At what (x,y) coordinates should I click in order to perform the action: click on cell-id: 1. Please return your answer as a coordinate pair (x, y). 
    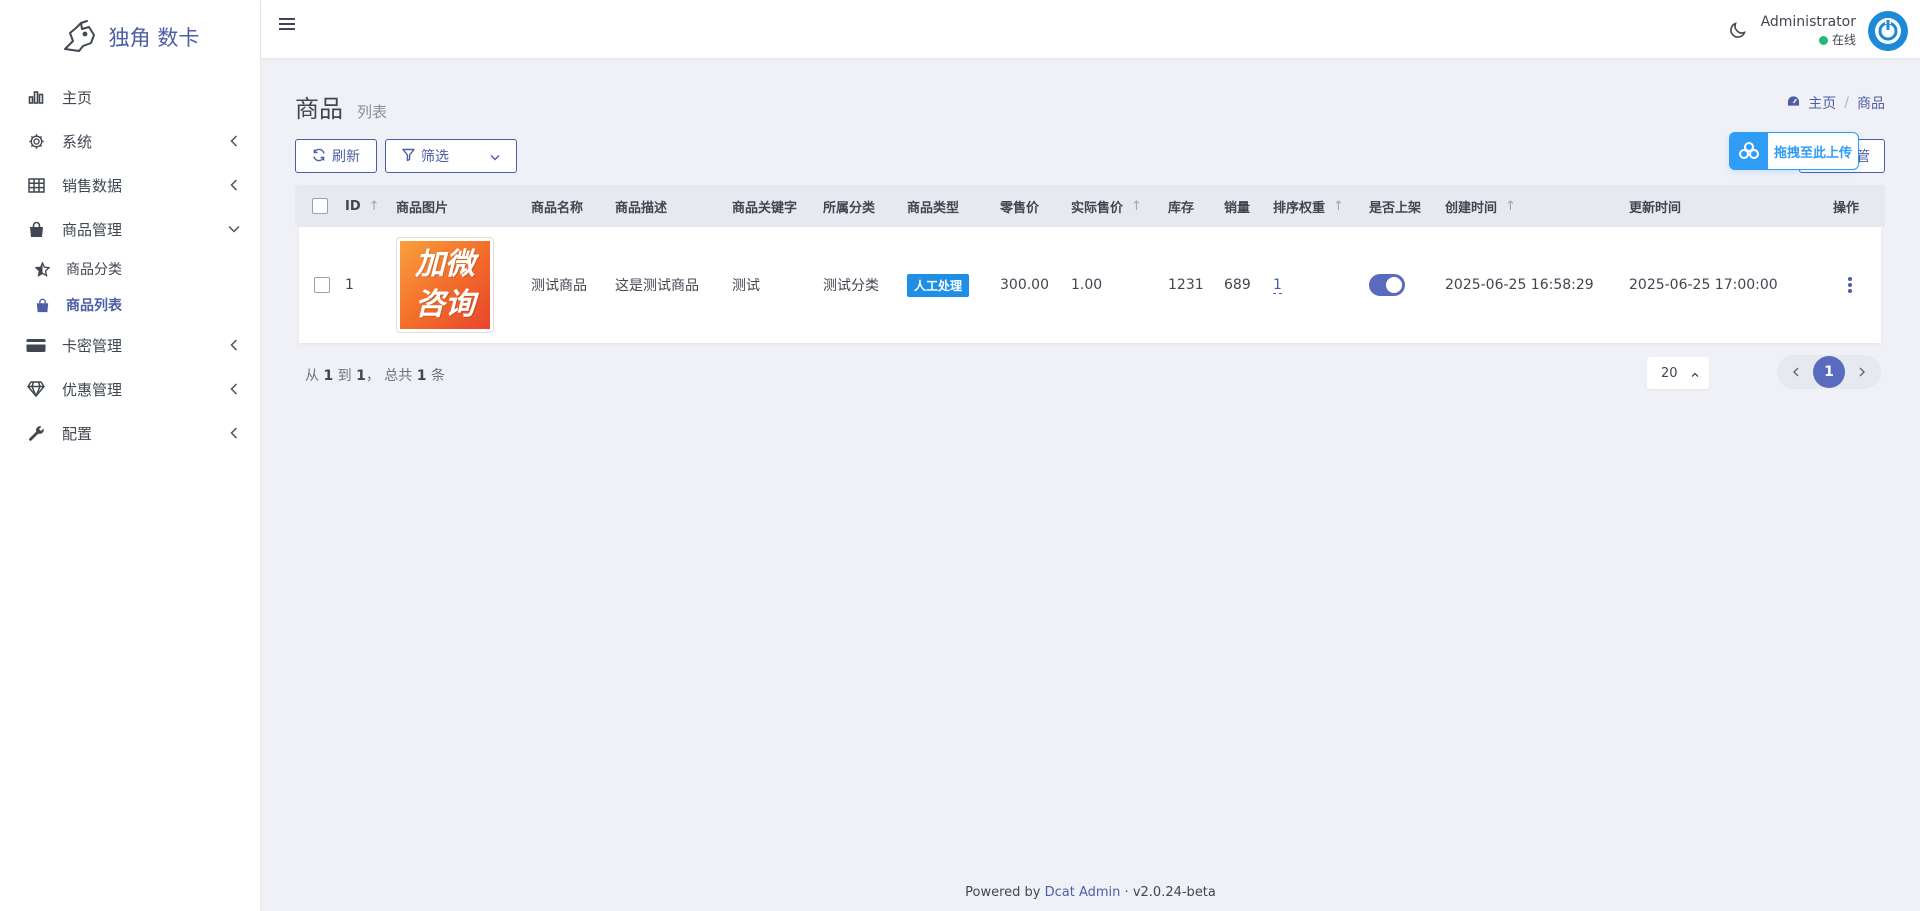
    Looking at the image, I should click on (349, 285).